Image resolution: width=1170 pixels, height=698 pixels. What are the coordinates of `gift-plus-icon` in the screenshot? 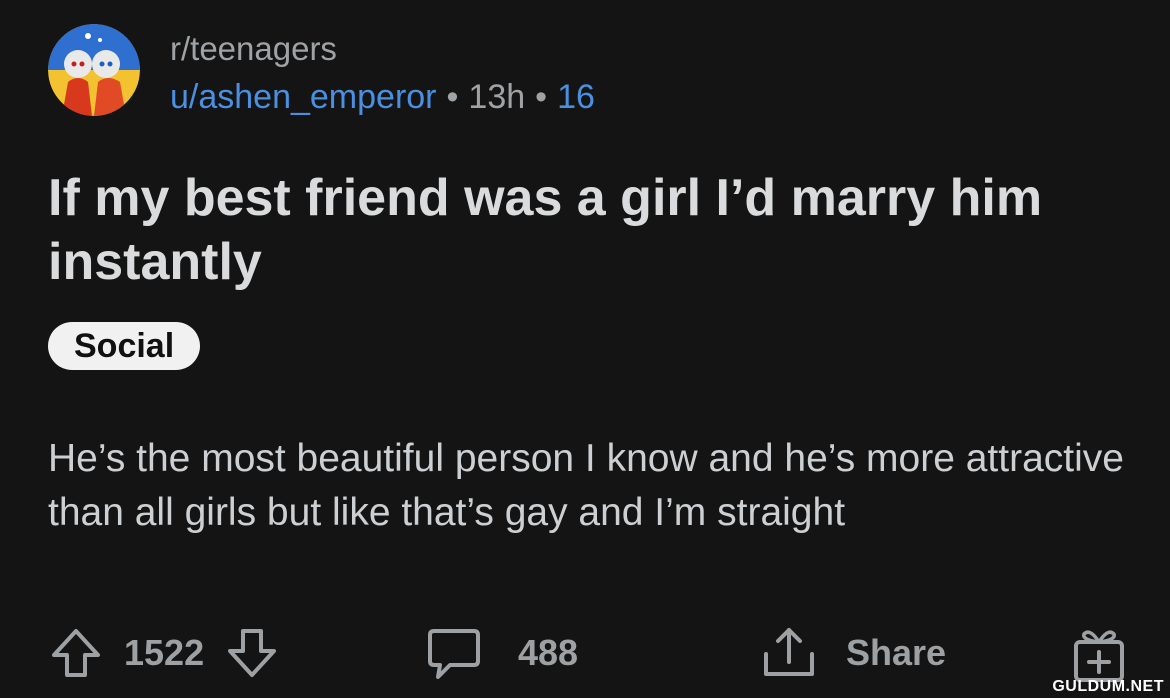 It's located at (1099, 653).